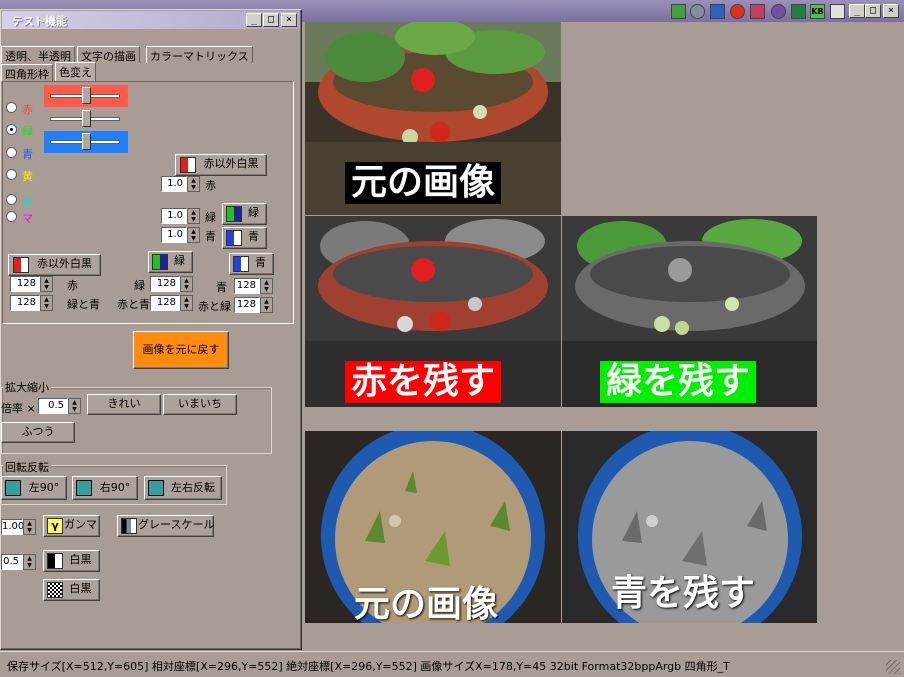 This screenshot has height=677, width=904. What do you see at coordinates (27, 467) in the screenshot?
I see `rotate-group-title: 回転反転` at bounding box center [27, 467].